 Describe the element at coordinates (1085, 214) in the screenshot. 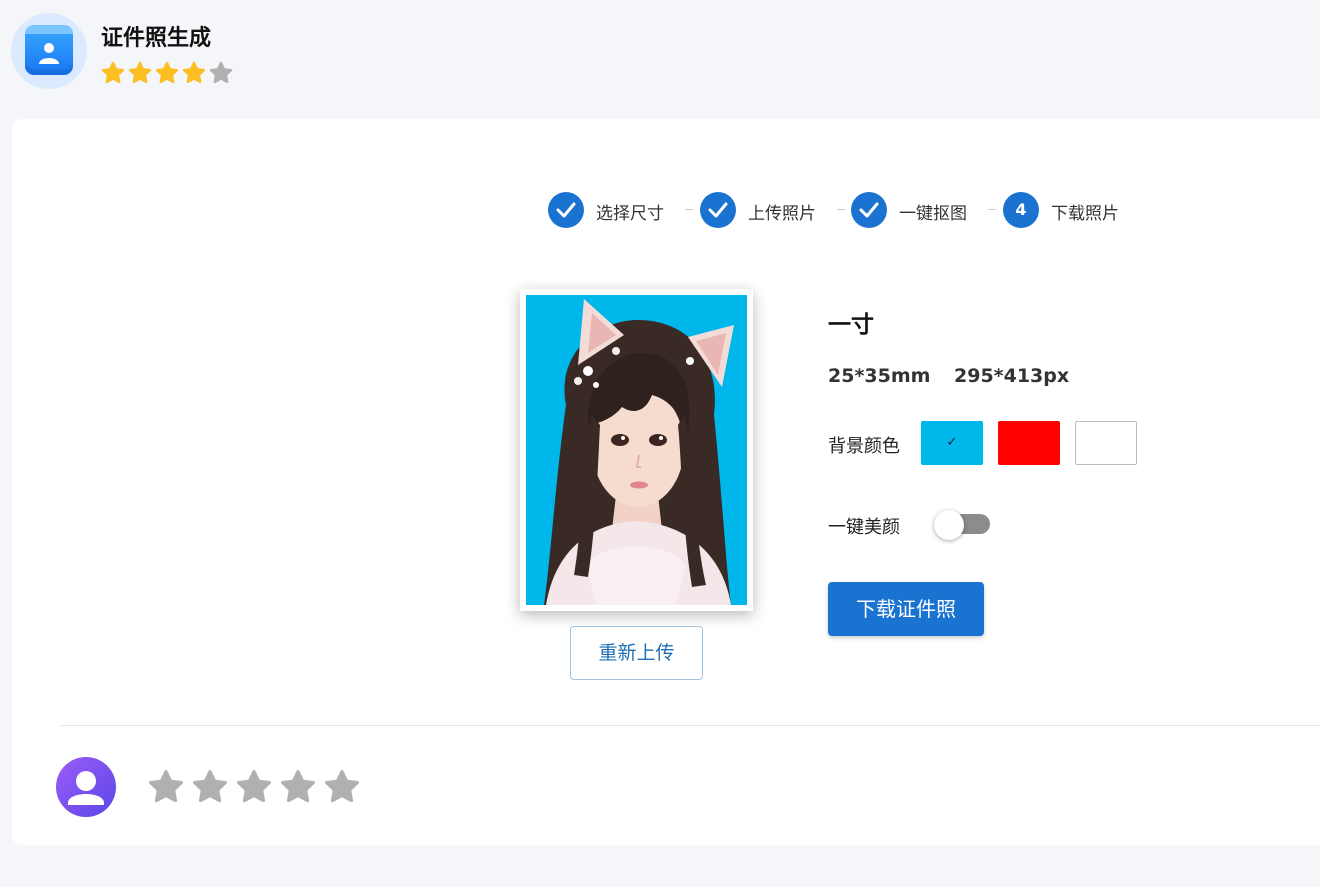

I see `step-label: 下载照片` at that location.